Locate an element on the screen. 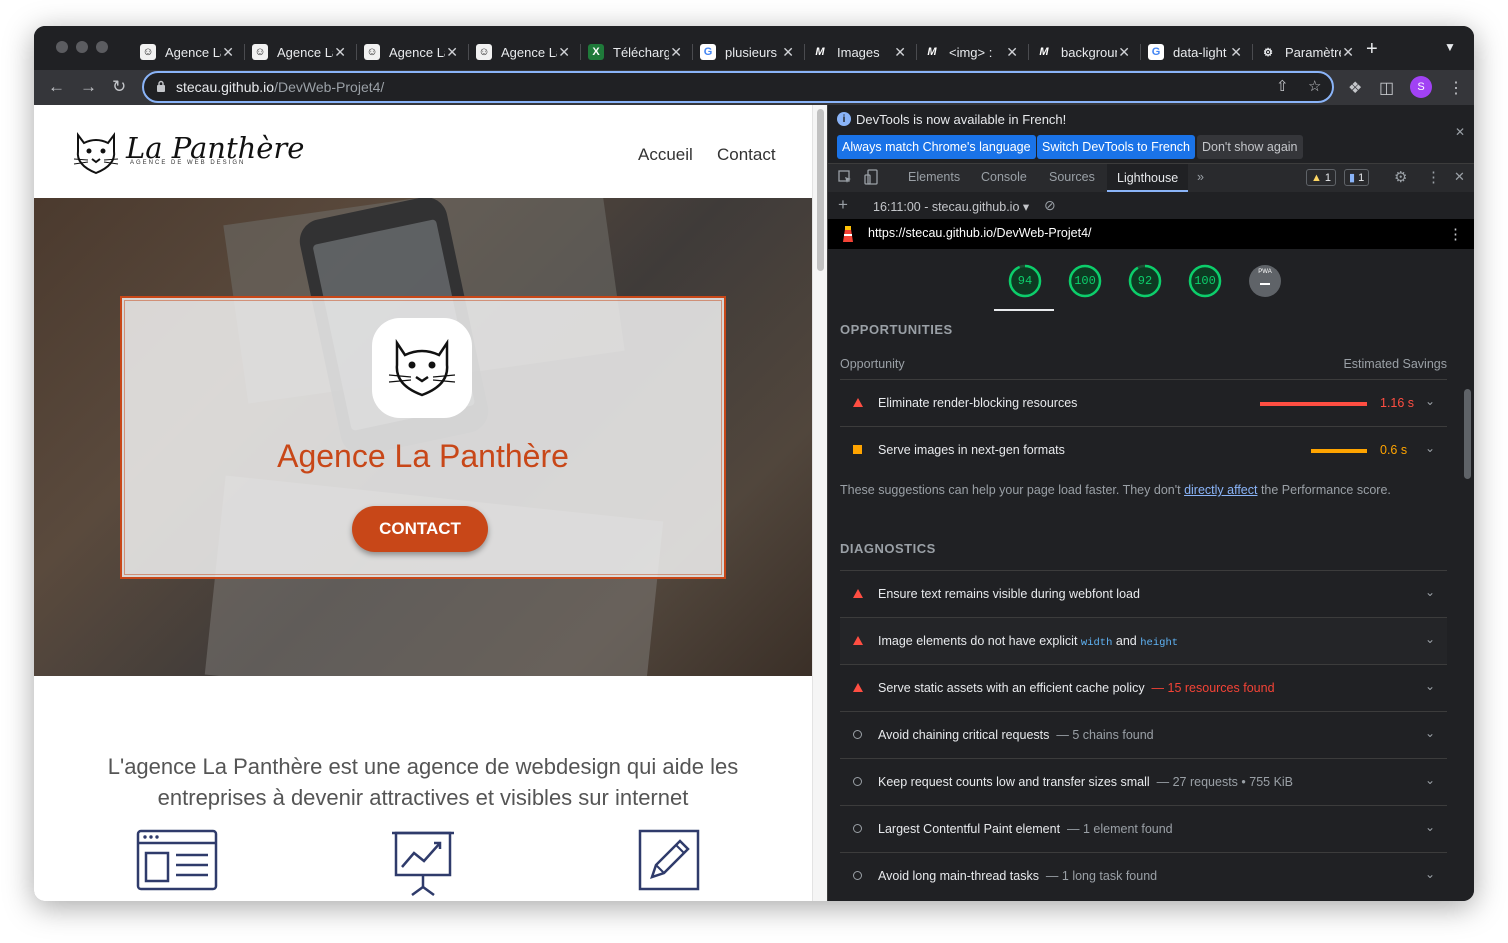  url-text: stecau.github.io/DevWeb-Projet4/ is located at coordinates (280, 87).